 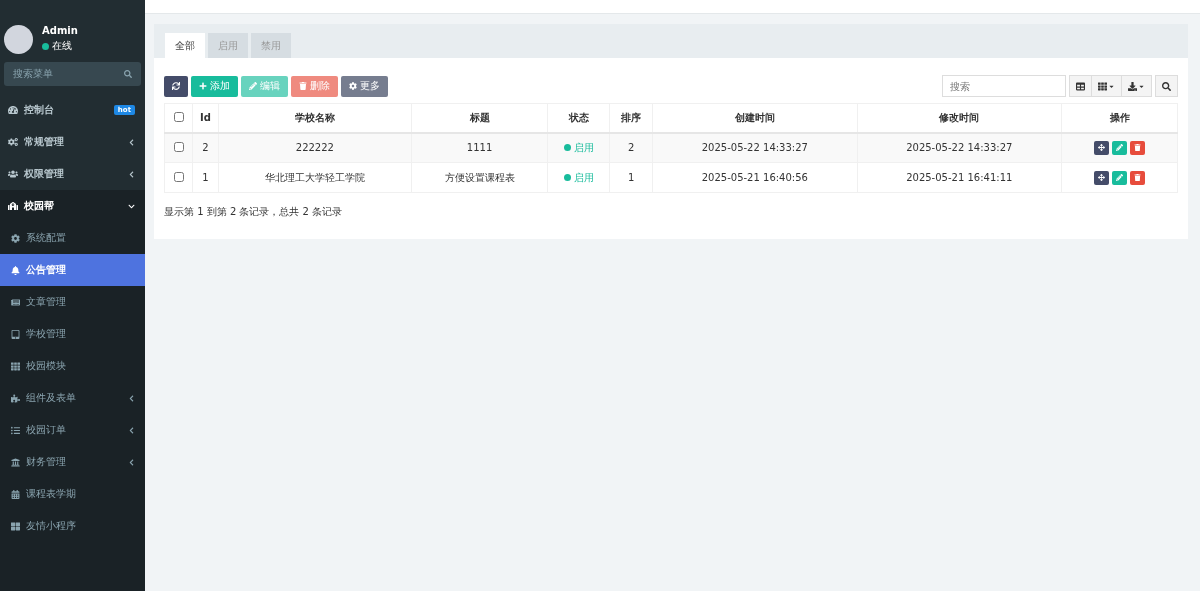 I want to click on sidebar-item: 课程表学期, so click(x=72, y=494).